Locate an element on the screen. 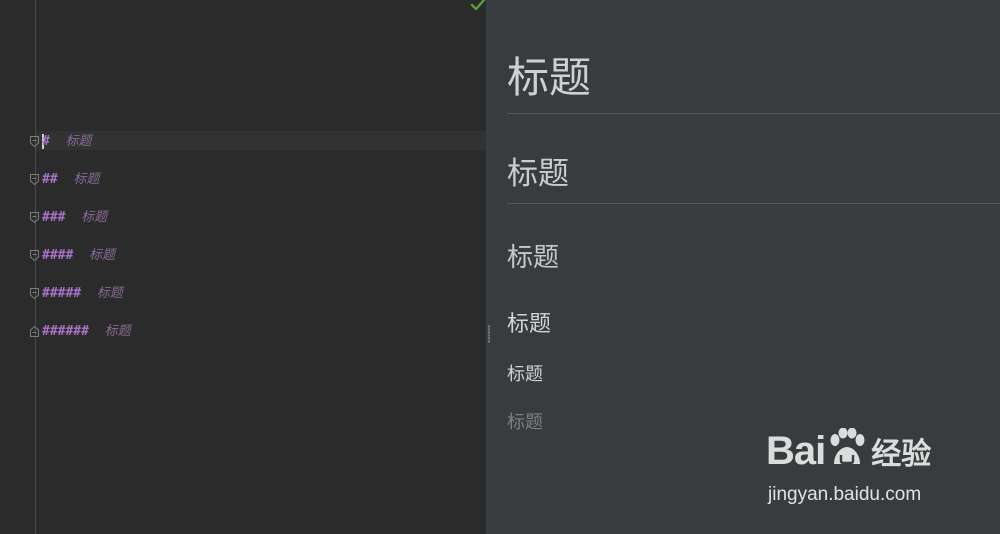 Image resolution: width=1000 pixels, height=534 pixels. preview-h3: 标题 is located at coordinates (533, 258).